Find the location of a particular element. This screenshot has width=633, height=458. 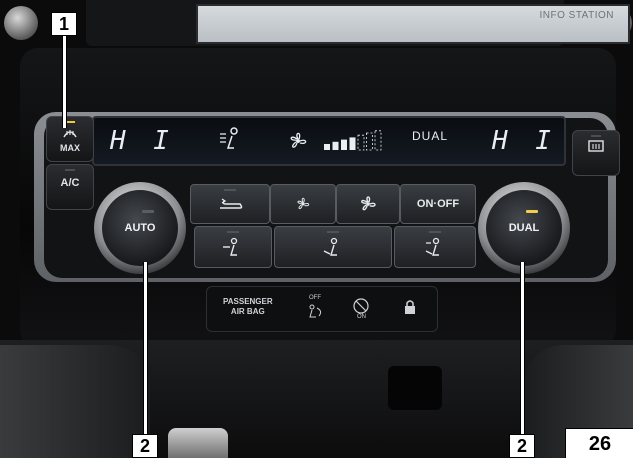

auto-knob-face: AUTO is located at coordinates (140, 228).